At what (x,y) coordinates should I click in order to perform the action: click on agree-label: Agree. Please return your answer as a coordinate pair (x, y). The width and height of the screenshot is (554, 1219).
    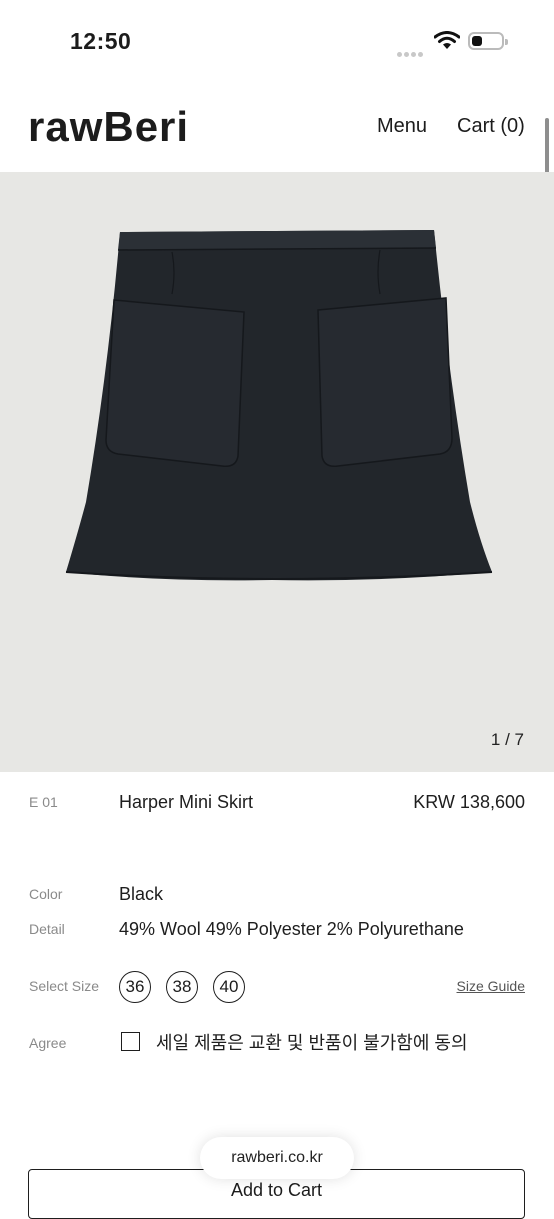
    Looking at the image, I should click on (48, 1043).